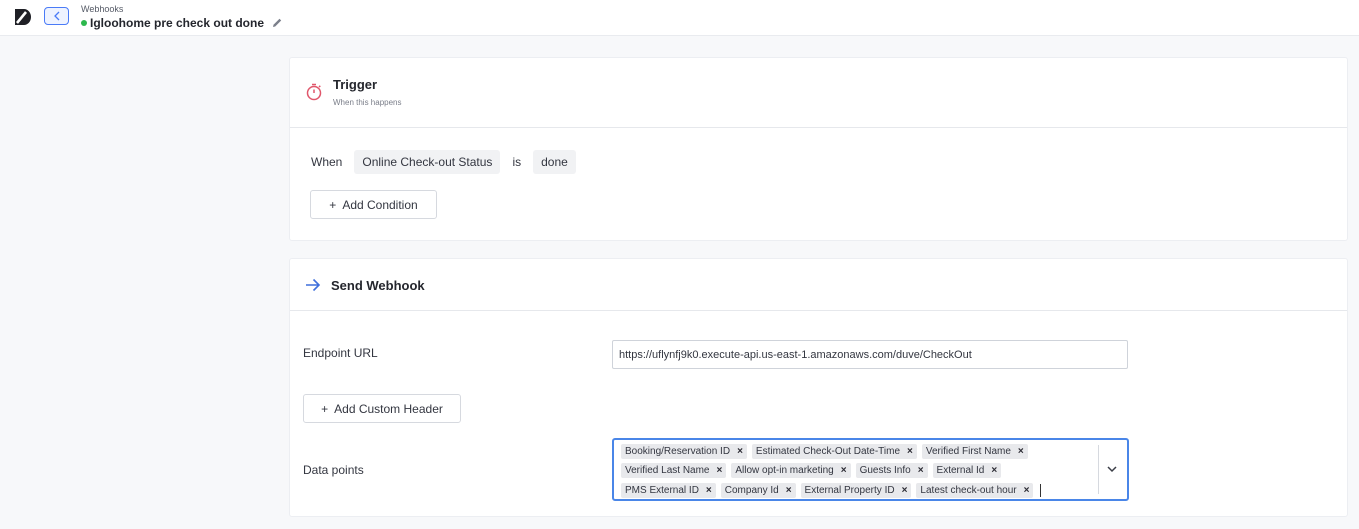 The width and height of the screenshot is (1359, 529). What do you see at coordinates (1098, 469) in the screenshot?
I see `select-divider` at bounding box center [1098, 469].